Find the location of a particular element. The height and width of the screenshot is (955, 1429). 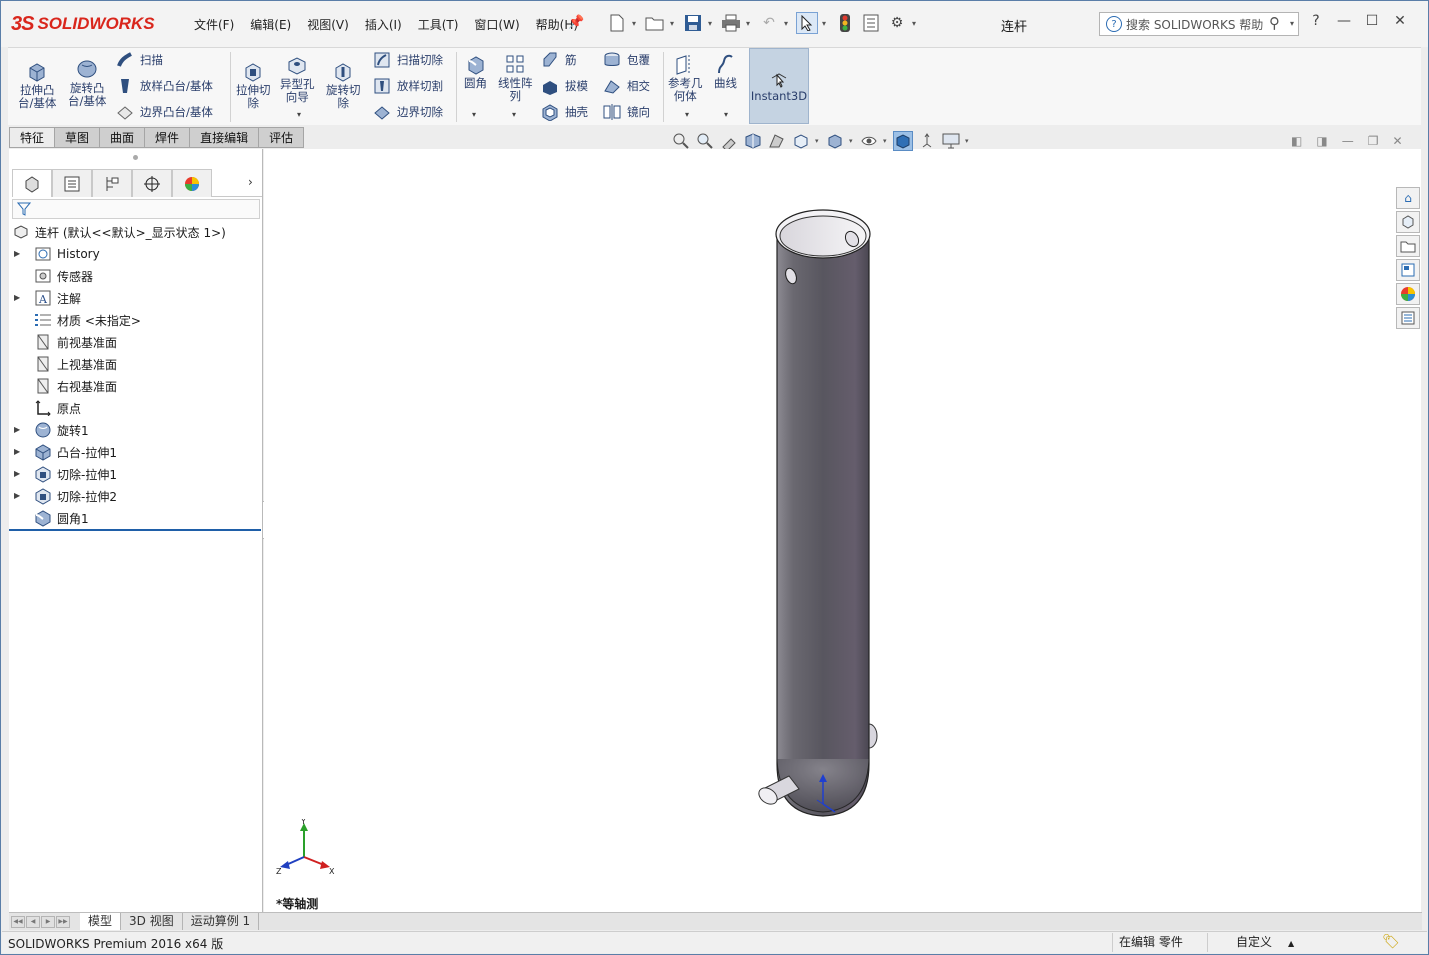

save-icon is located at coordinates (693, 23).